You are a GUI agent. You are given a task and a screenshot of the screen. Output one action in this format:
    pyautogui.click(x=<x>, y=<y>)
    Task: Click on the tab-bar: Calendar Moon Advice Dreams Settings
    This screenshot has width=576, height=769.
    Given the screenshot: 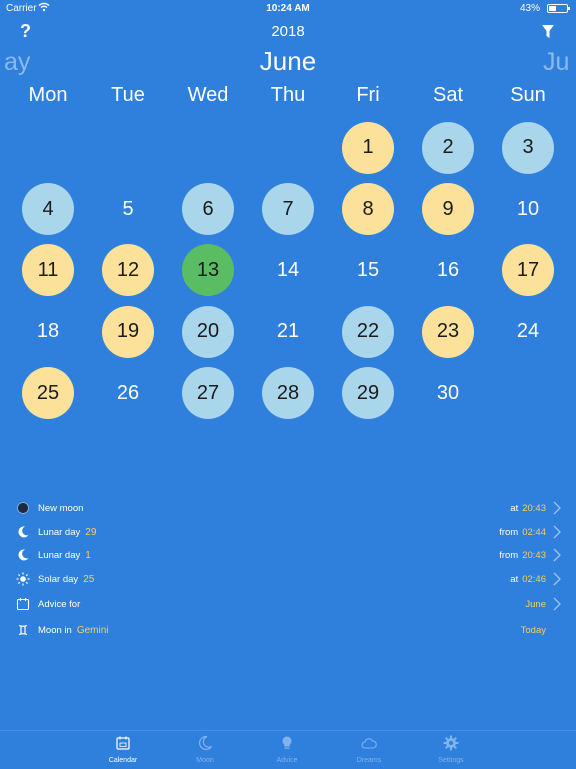 What is the action you would take?
    pyautogui.click(x=288, y=749)
    